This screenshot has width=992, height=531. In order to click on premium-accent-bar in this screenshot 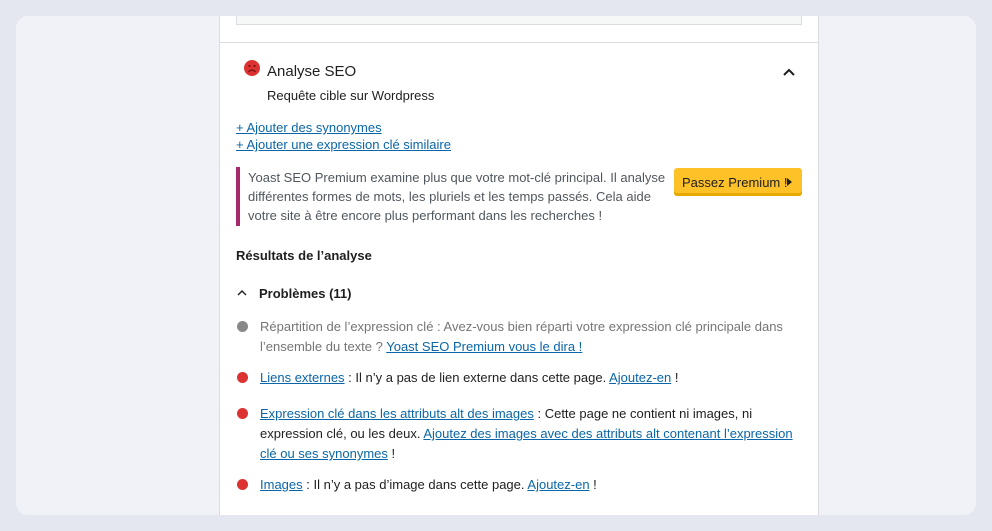, I will do `click(238, 196)`.